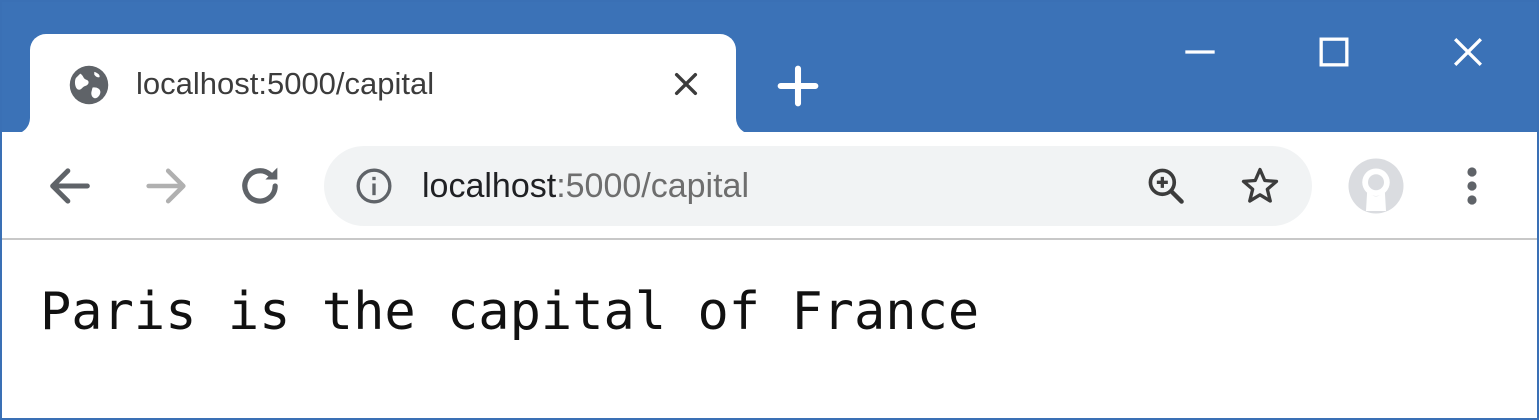 The width and height of the screenshot is (1539, 420). Describe the element at coordinates (1200, 52) in the screenshot. I see `minimize-icon` at that location.